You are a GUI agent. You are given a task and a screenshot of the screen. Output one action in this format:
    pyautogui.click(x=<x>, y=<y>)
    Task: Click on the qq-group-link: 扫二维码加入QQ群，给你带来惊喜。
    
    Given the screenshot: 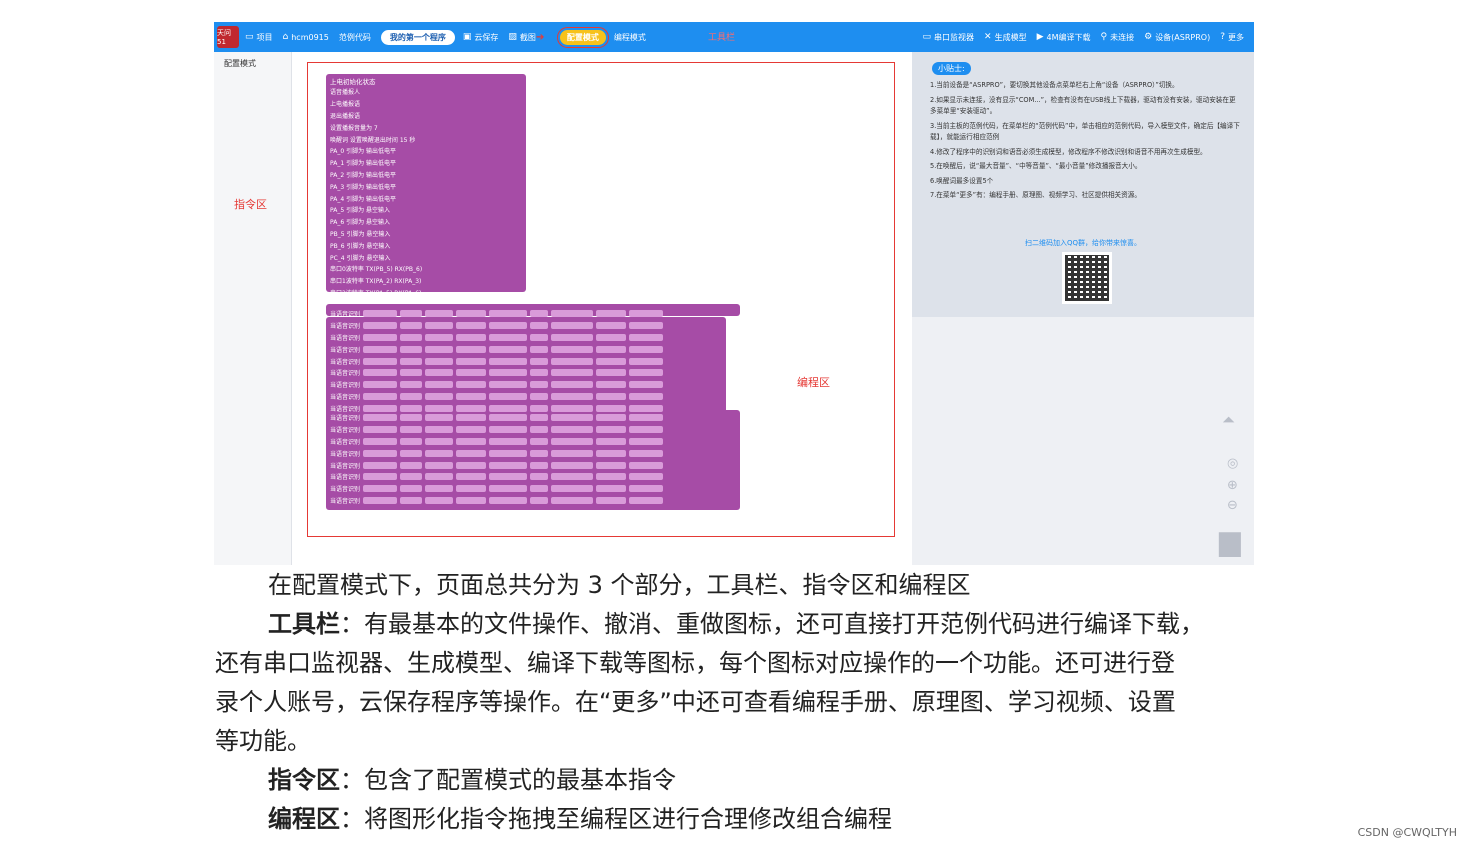 What is the action you would take?
    pyautogui.click(x=1083, y=243)
    